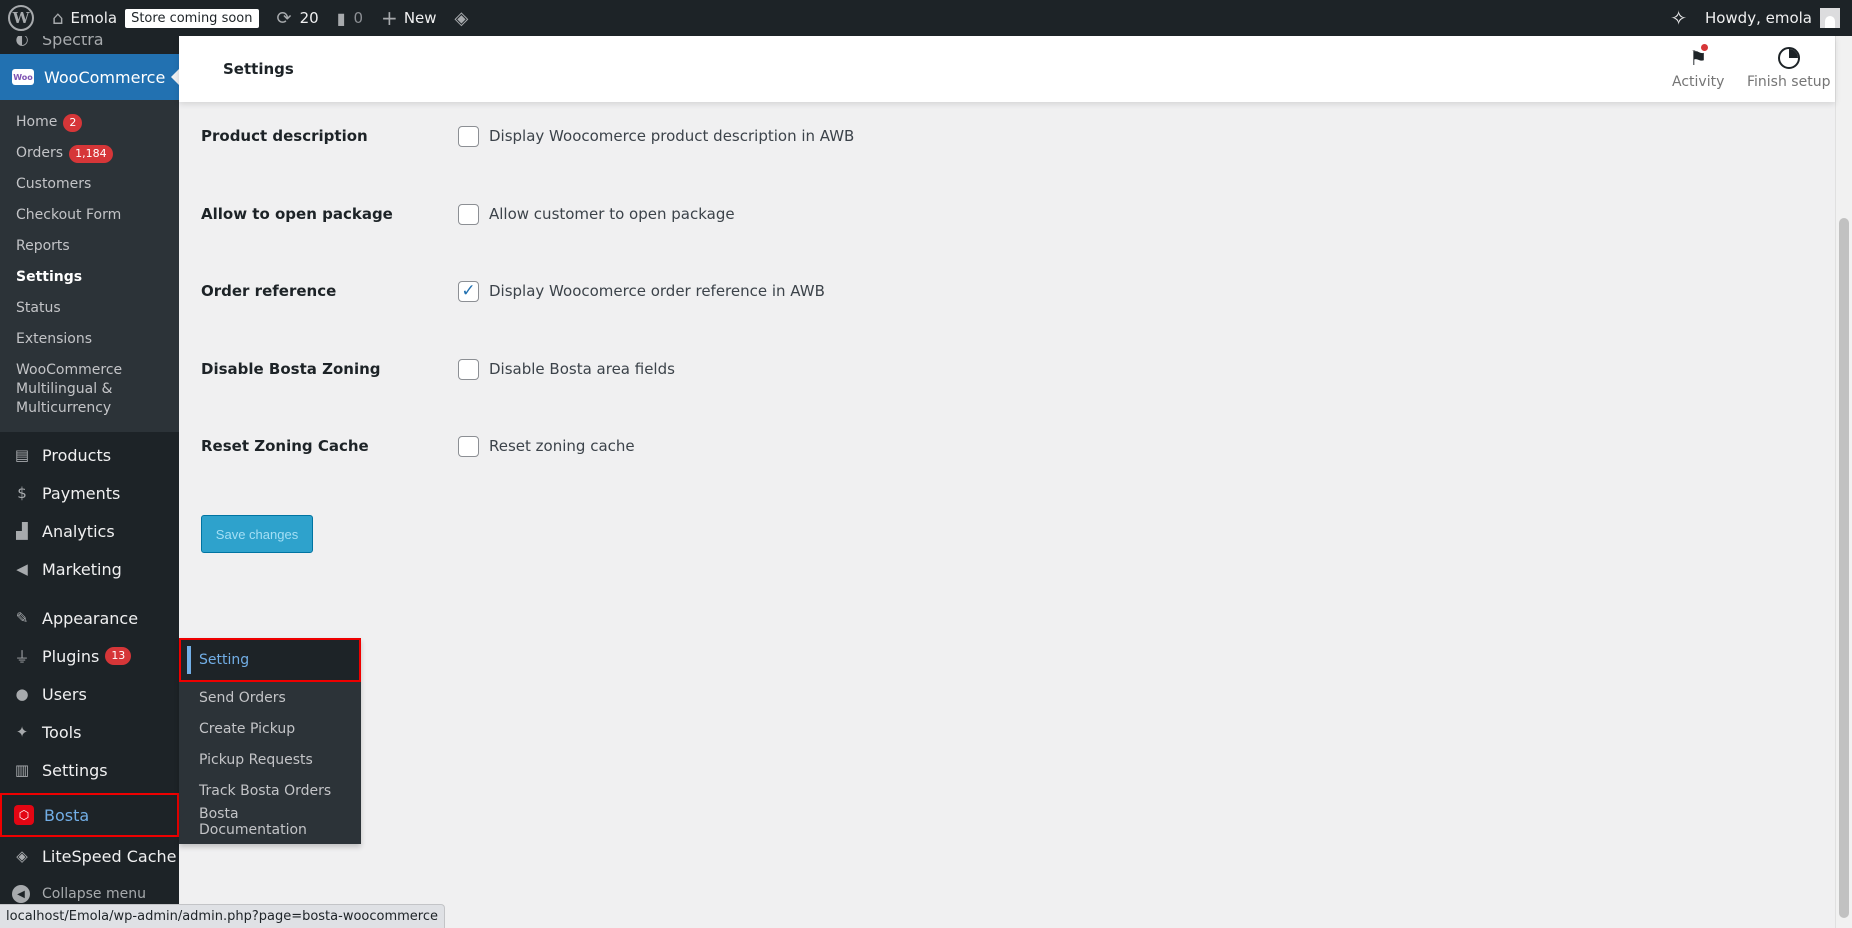  Describe the element at coordinates (105, 77) in the screenshot. I see `sidebar-item-label: WooCommerce` at that location.